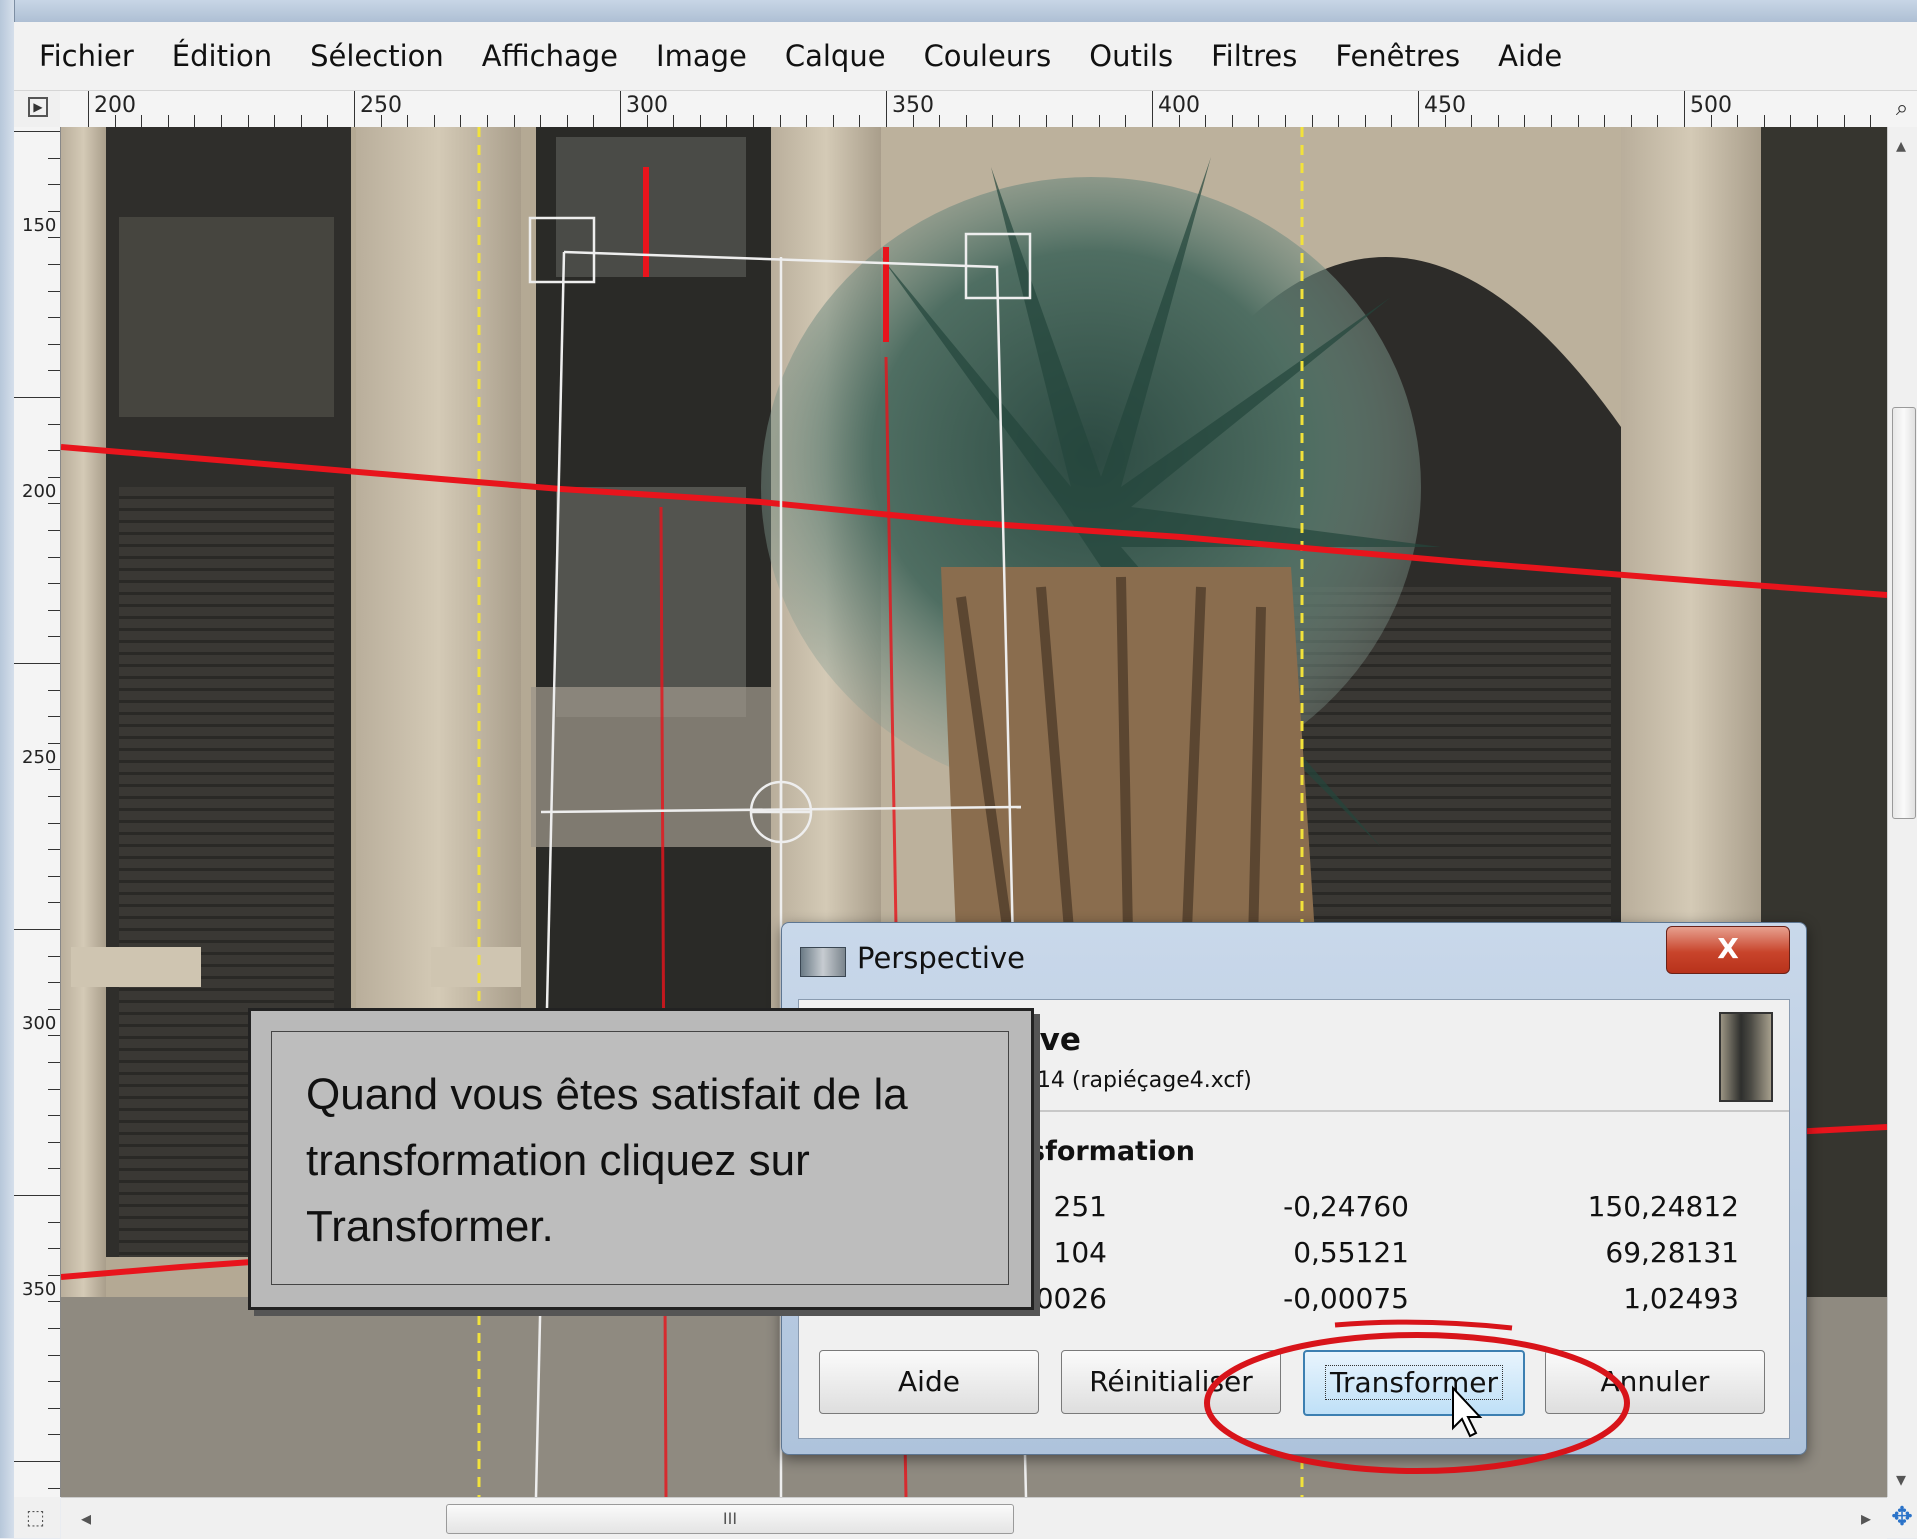 The height and width of the screenshot is (1539, 1917). What do you see at coordinates (835, 56) in the screenshot?
I see `menu-calque: Calque` at bounding box center [835, 56].